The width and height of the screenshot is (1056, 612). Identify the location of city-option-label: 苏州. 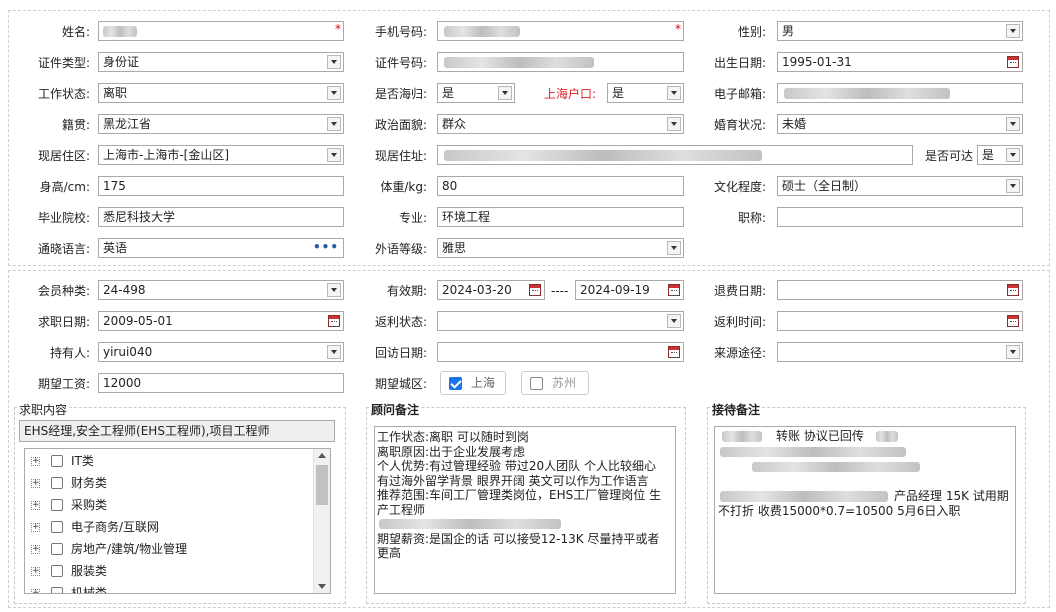
(564, 383).